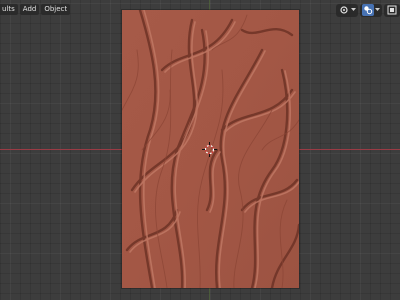 This screenshot has height=300, width=400. I want to click on overlay-icon, so click(368, 10).